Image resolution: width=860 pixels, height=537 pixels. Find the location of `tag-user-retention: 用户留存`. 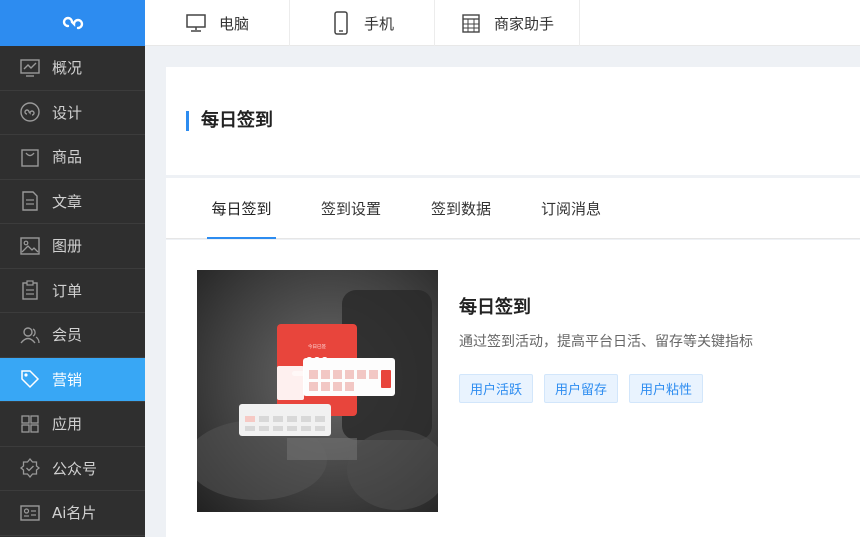

tag-user-retention: 用户留存 is located at coordinates (581, 388).